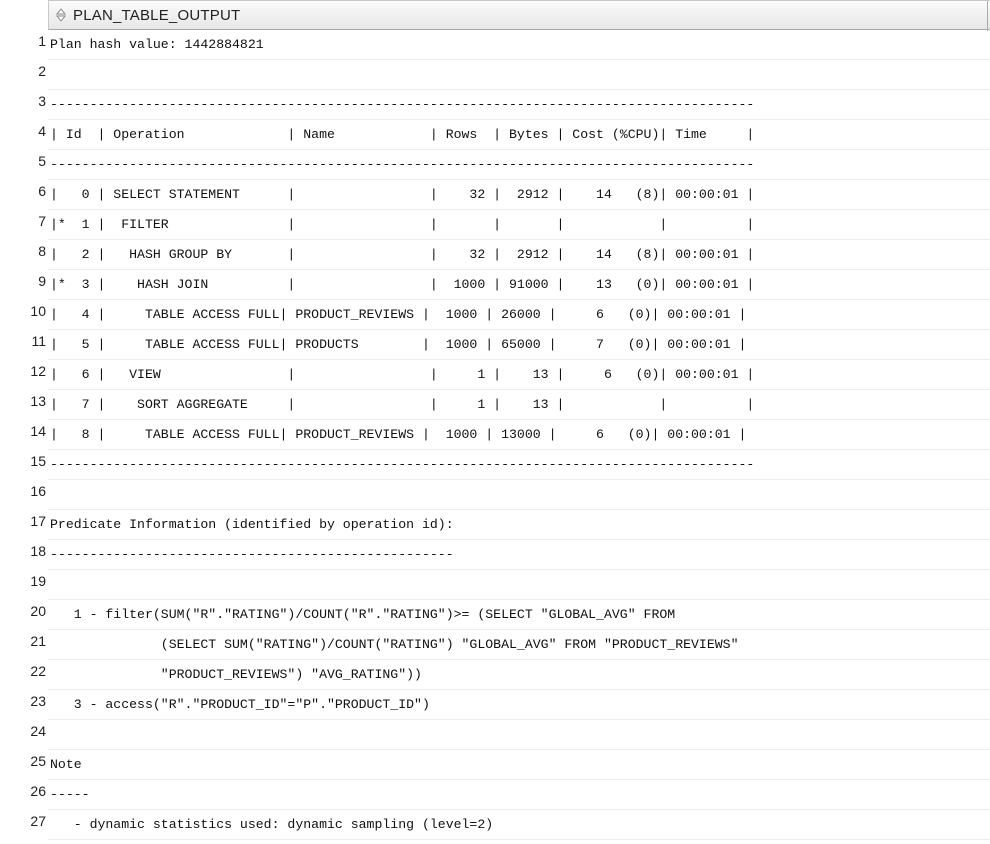  I want to click on row-number: 4, so click(42, 131).